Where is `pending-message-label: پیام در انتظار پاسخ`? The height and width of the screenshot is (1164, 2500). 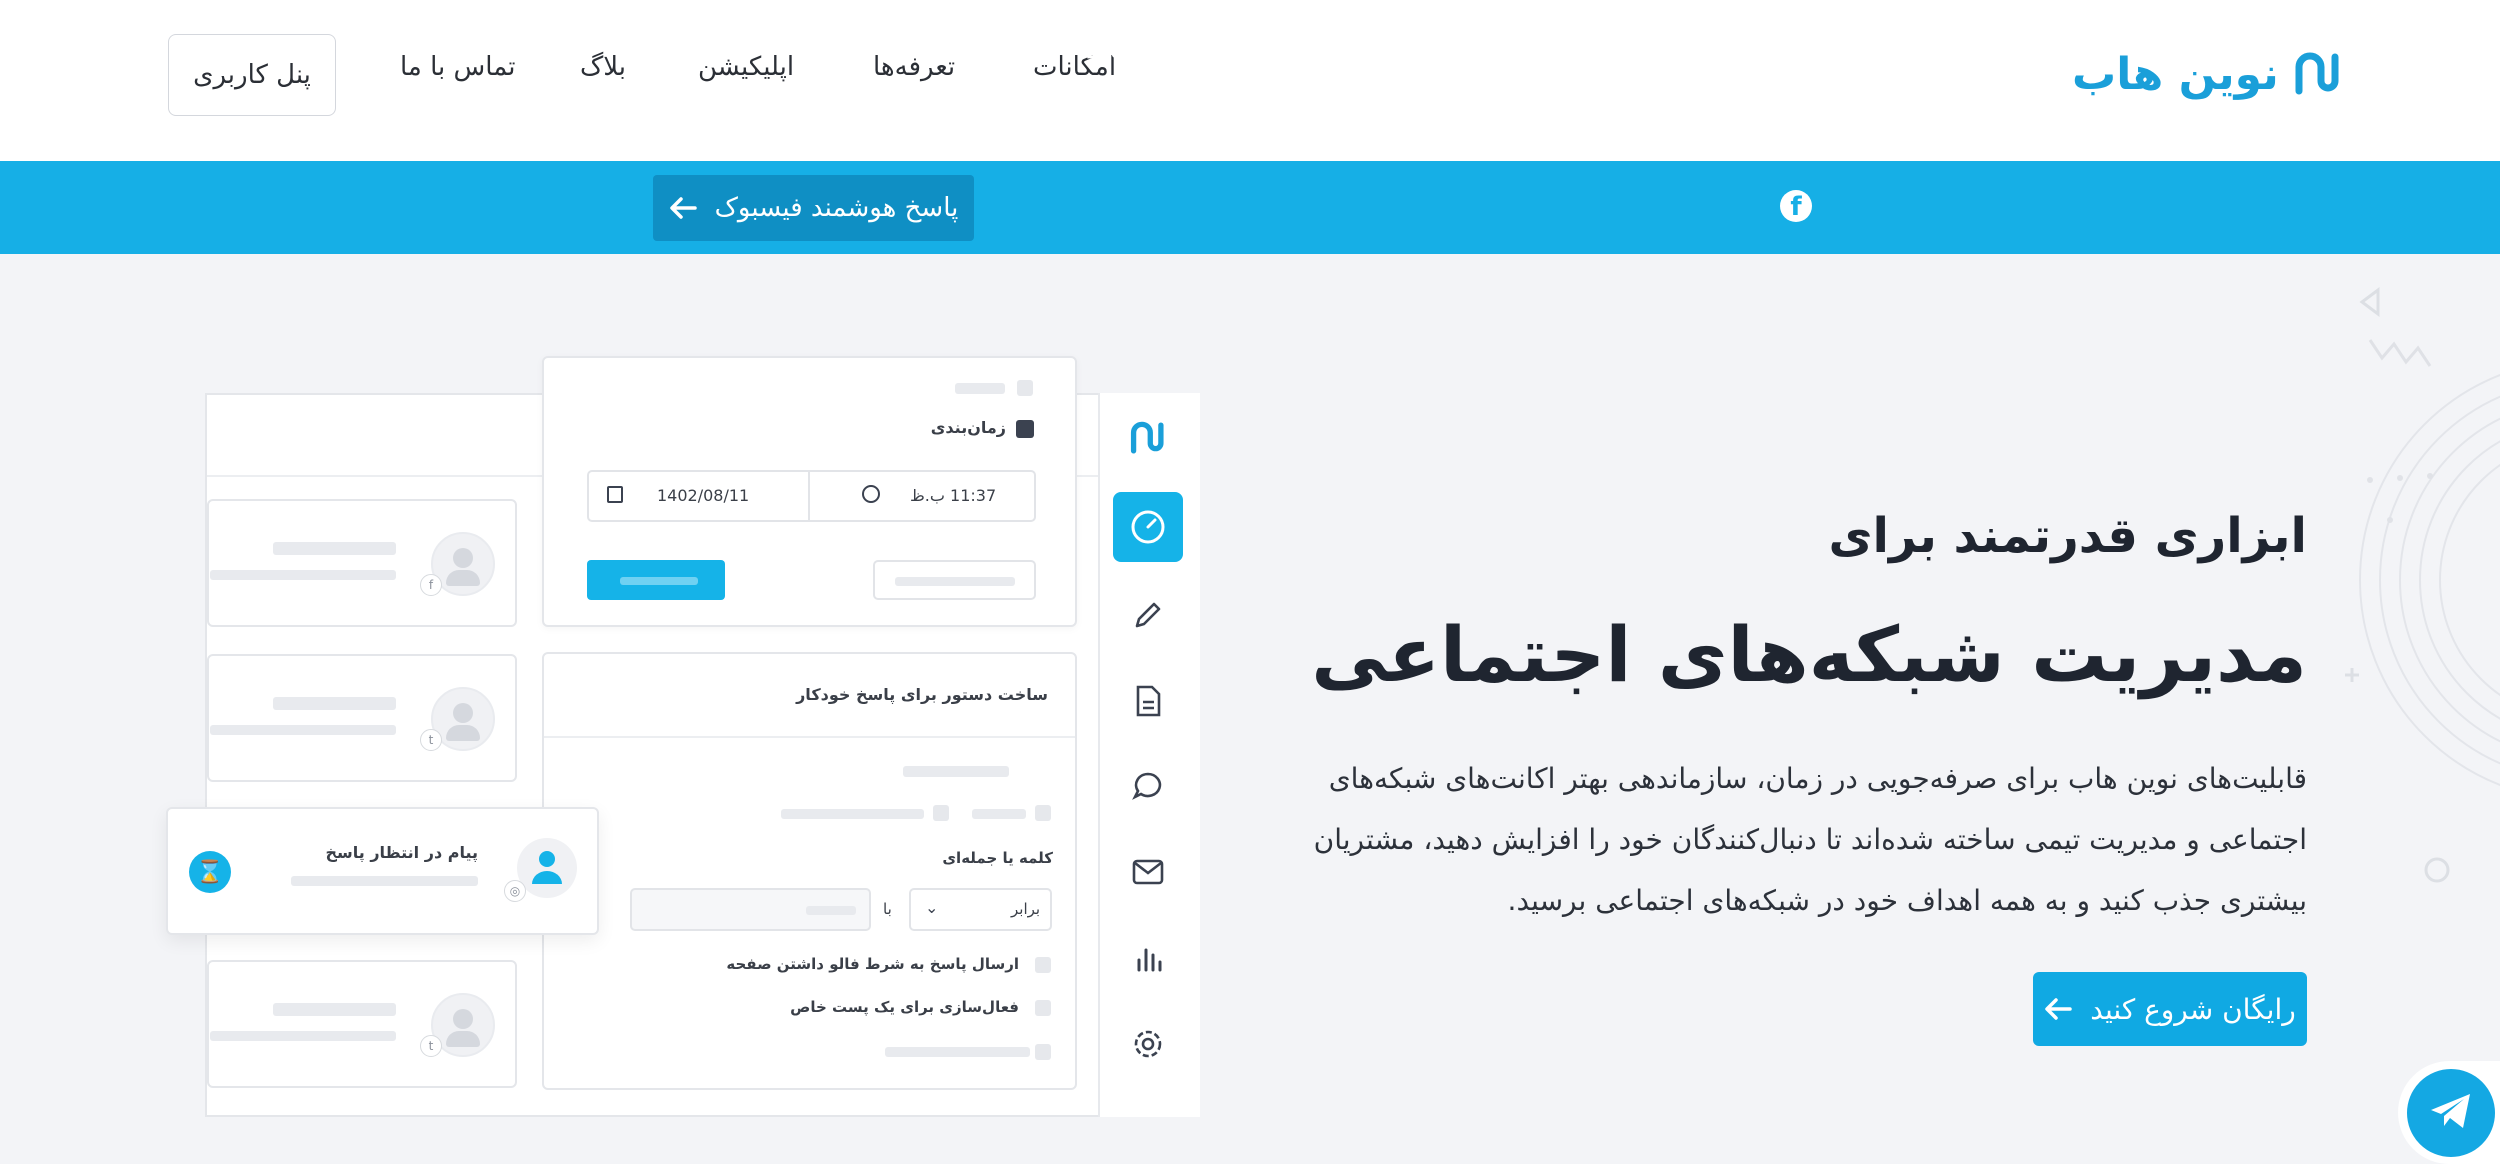 pending-message-label: پیام در انتظار پاسخ is located at coordinates (401, 852).